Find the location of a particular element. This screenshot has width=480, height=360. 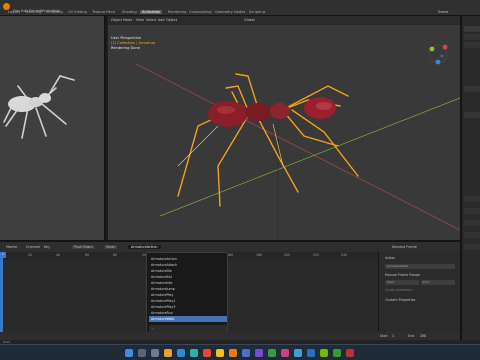

tab-shading: Shading is located at coordinates (129, 12).